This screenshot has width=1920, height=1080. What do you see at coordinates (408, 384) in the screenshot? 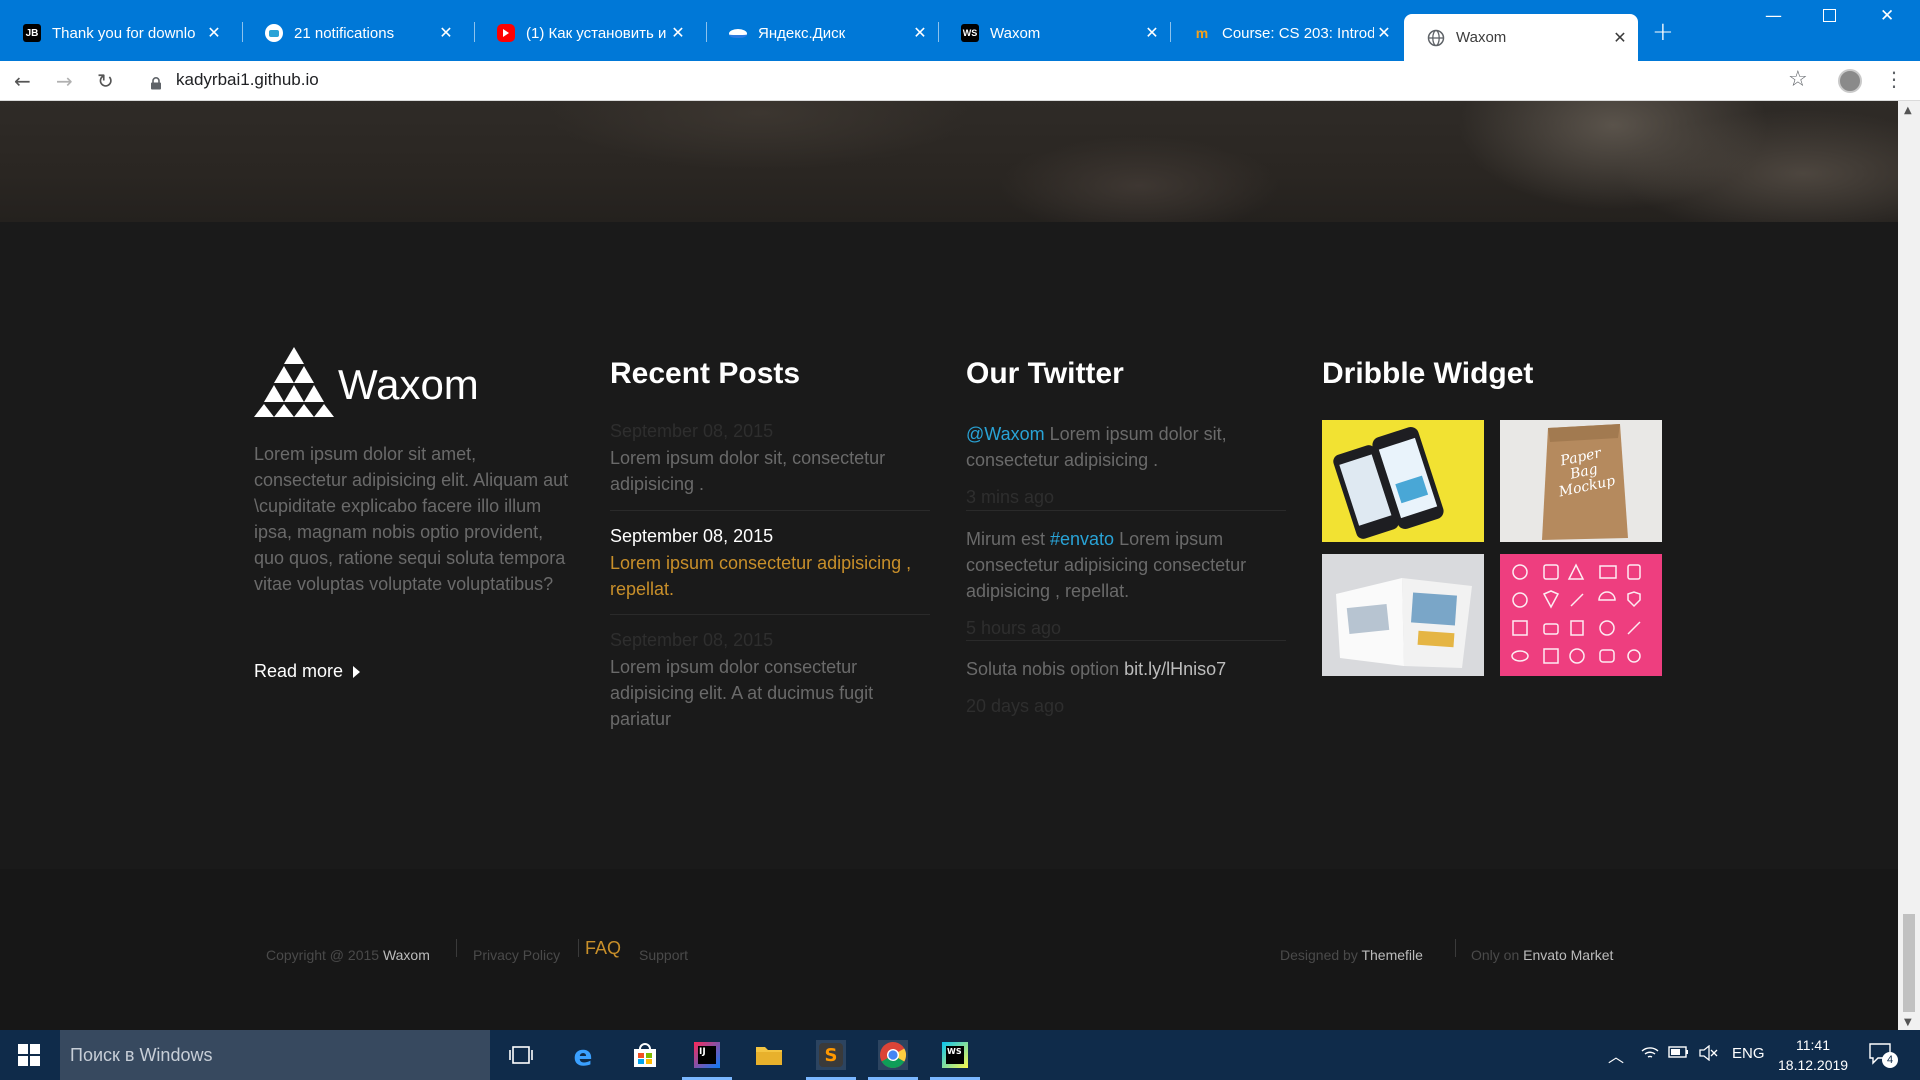
I see `logo-text: Waxom` at bounding box center [408, 384].